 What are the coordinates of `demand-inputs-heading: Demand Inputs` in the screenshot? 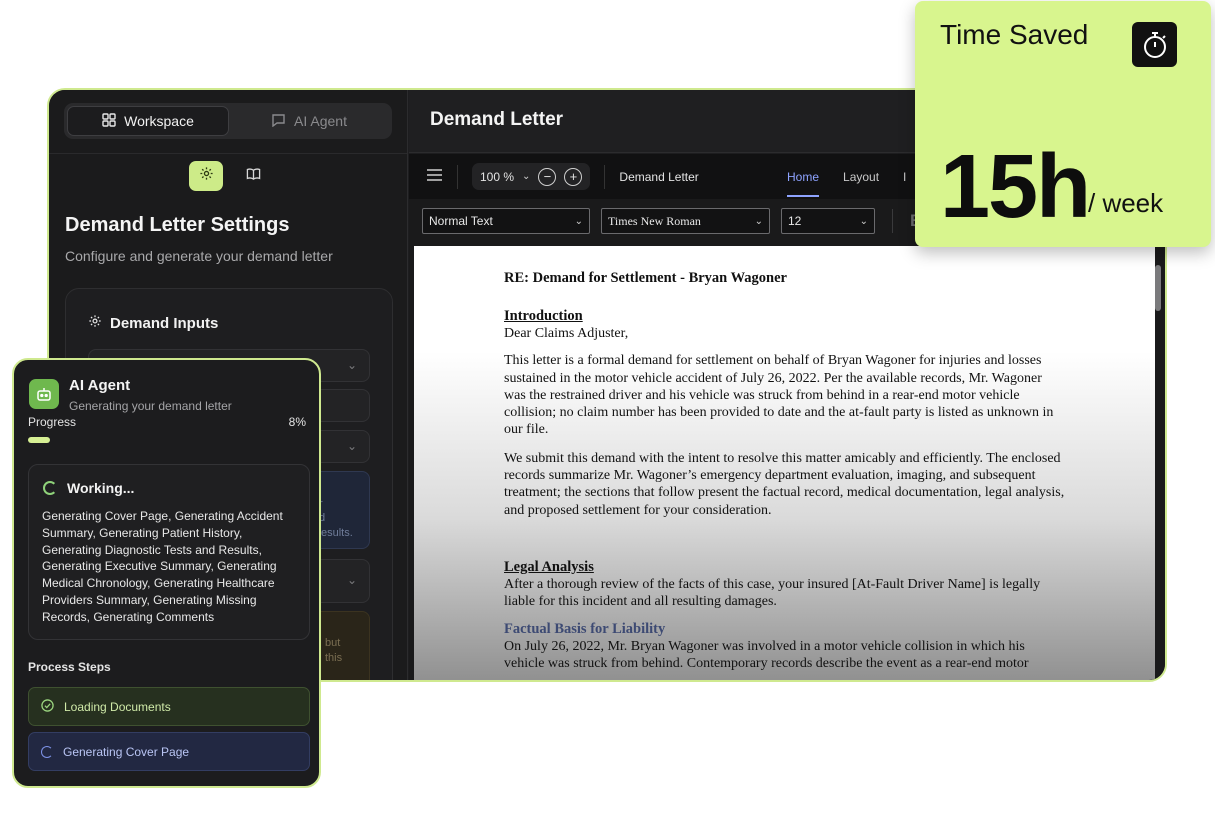 It's located at (153, 323).